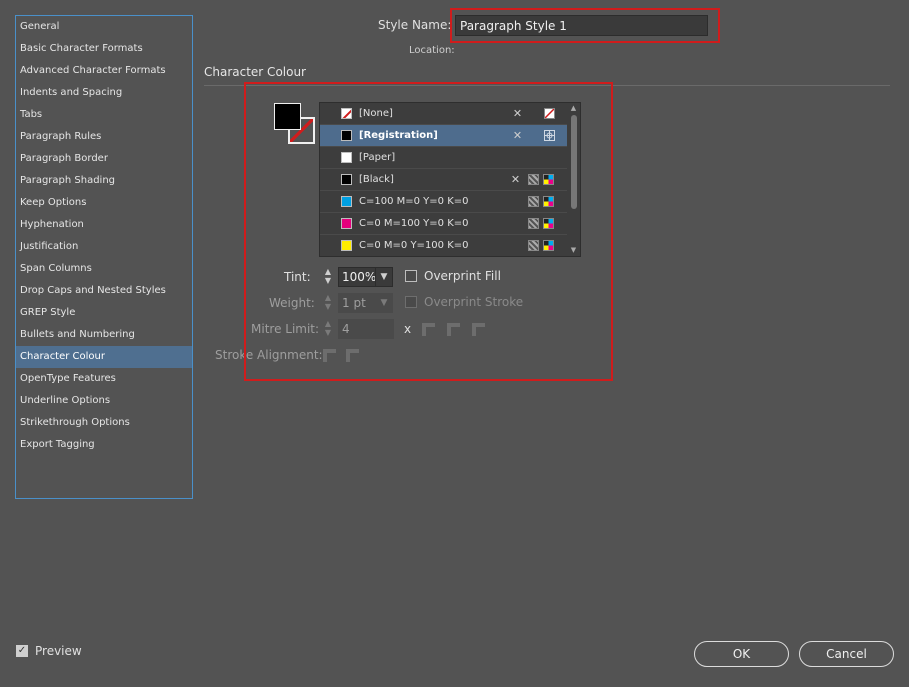  Describe the element at coordinates (328, 328) in the screenshot. I see `mitre-stepper-icon: ▲ ▼` at that location.